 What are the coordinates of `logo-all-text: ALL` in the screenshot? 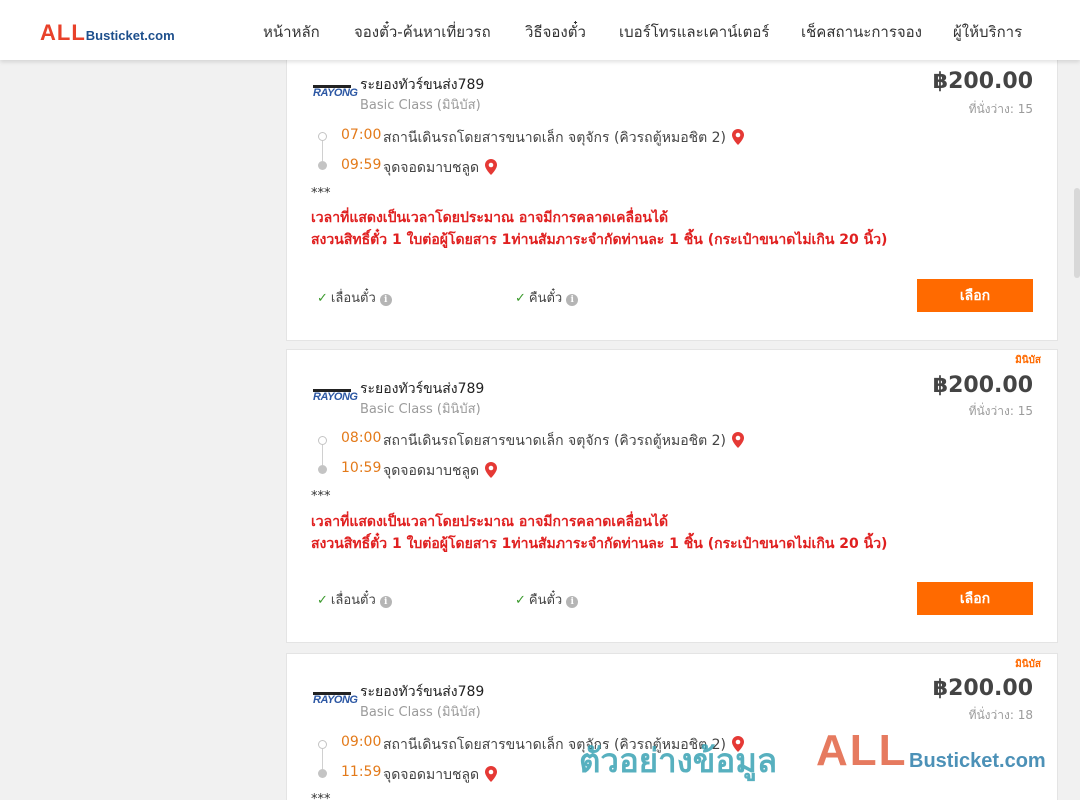 It's located at (63, 32).